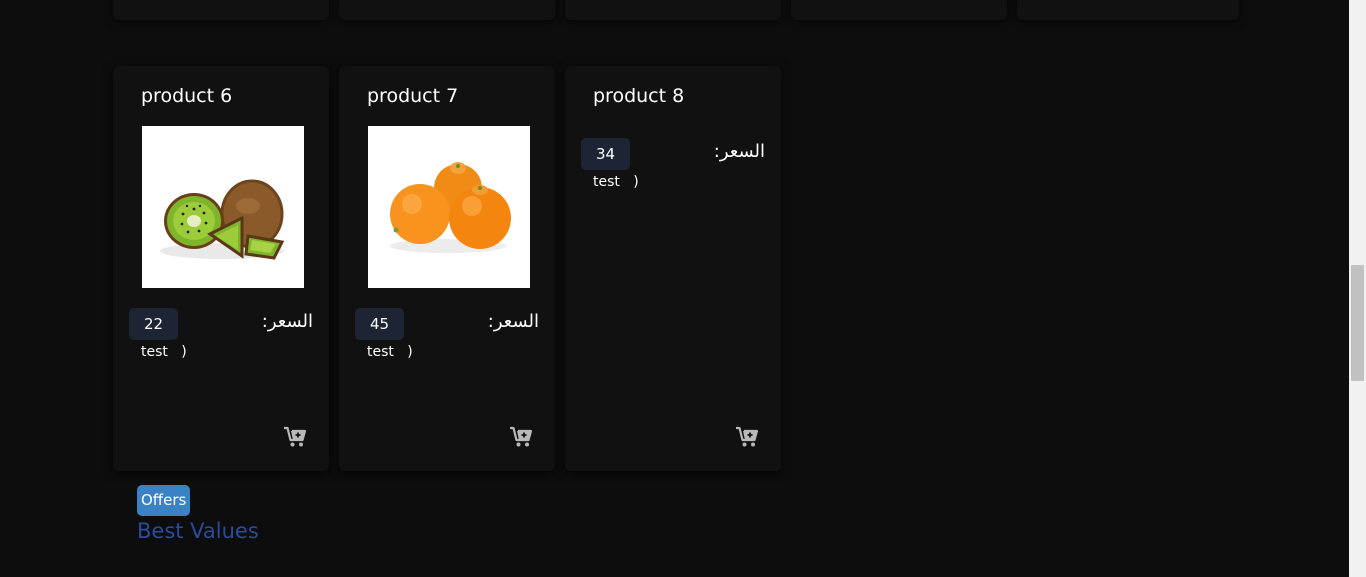 Image resolution: width=1366 pixels, height=577 pixels. Describe the element at coordinates (198, 531) in the screenshot. I see `section-heading: Best Values` at that location.